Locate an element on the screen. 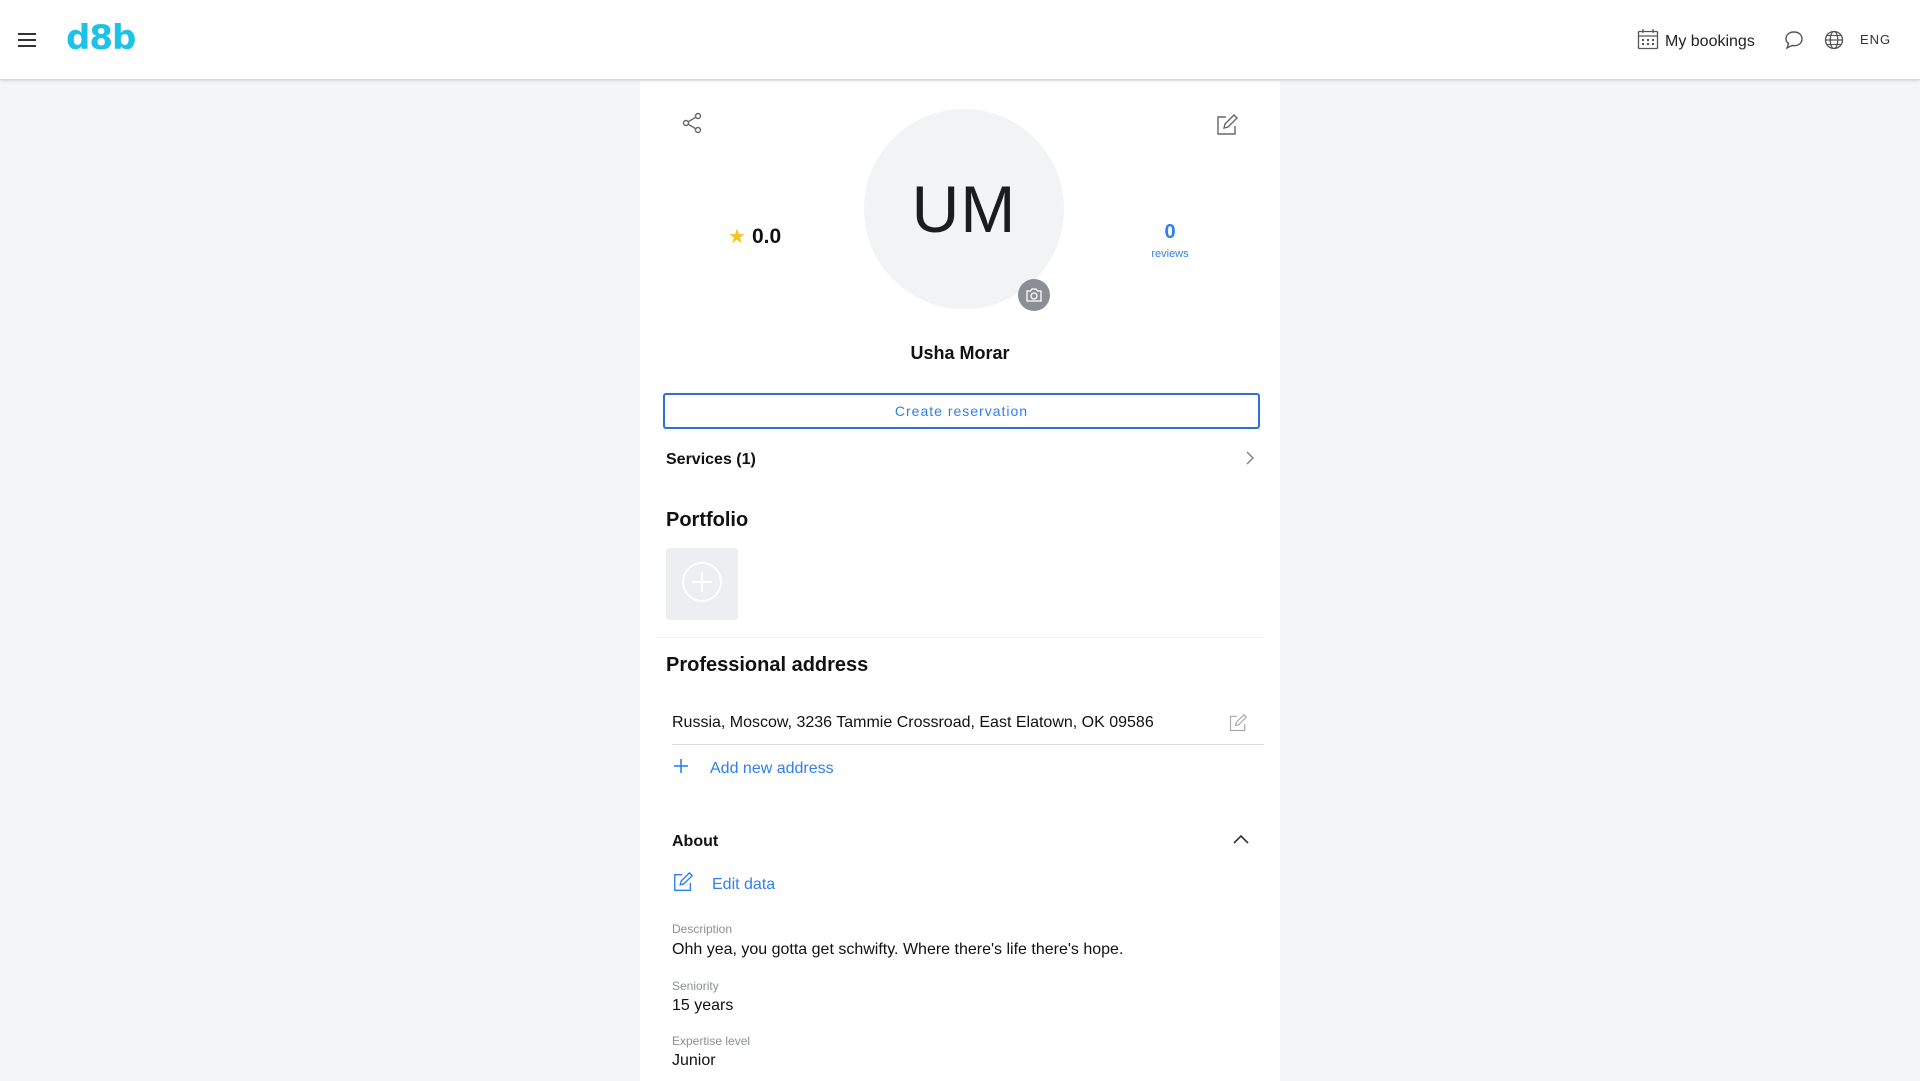  add-address-label: Add new address is located at coordinates (772, 768).